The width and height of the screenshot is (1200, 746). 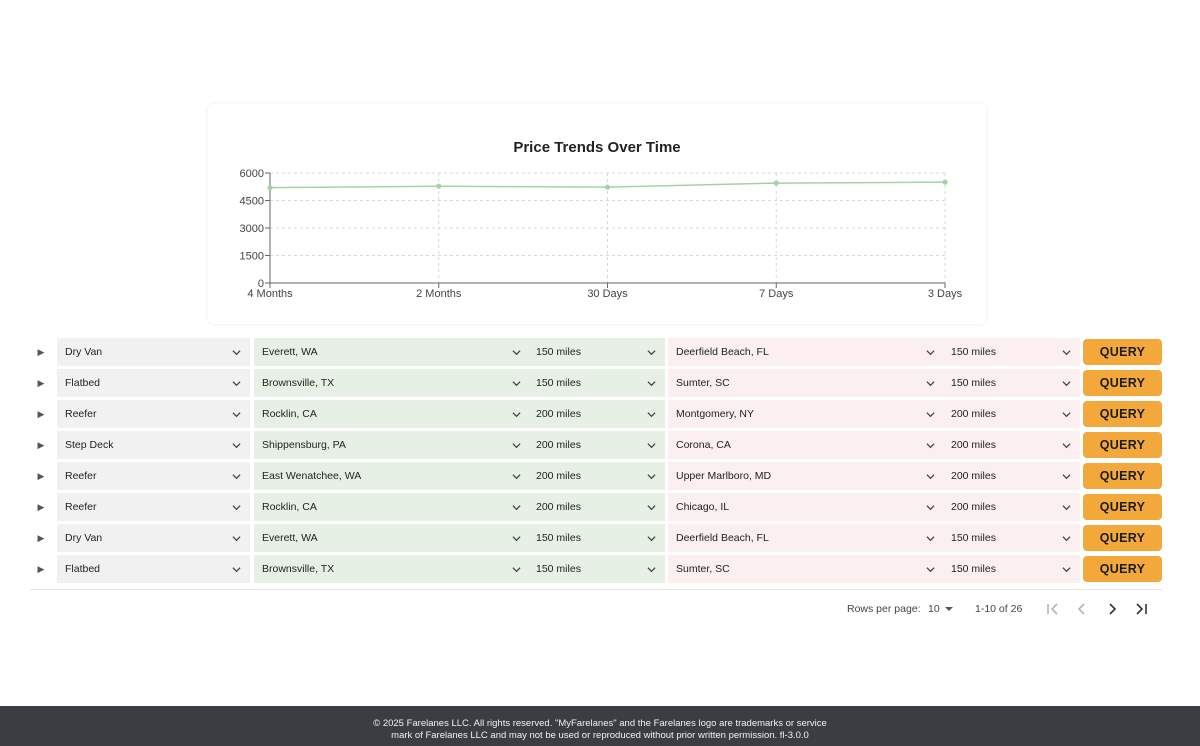 What do you see at coordinates (392, 445) in the screenshot?
I see `origin-select: Shippensburg, PA` at bounding box center [392, 445].